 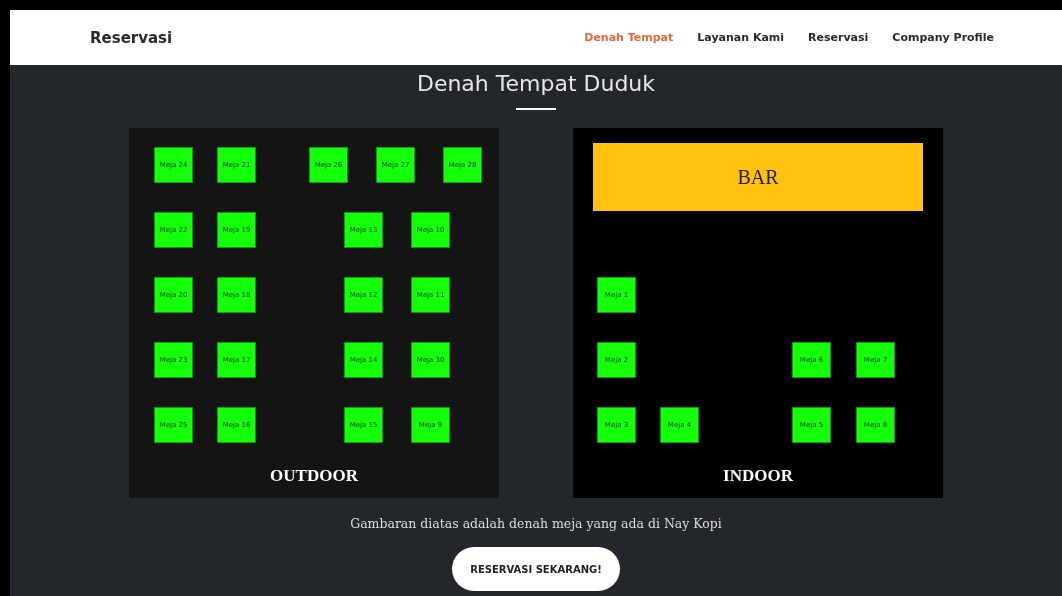 I want to click on area-label: OUTDOOR, so click(x=314, y=476).